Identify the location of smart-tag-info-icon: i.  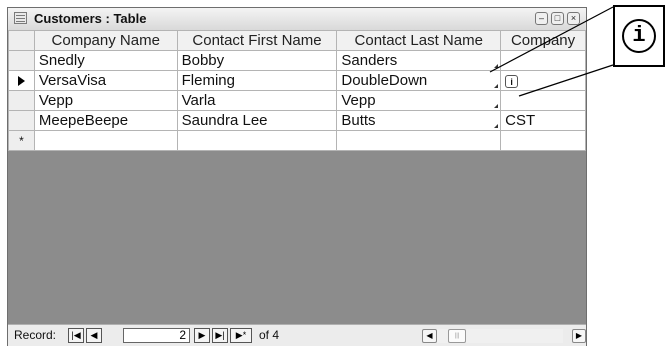
(639, 36).